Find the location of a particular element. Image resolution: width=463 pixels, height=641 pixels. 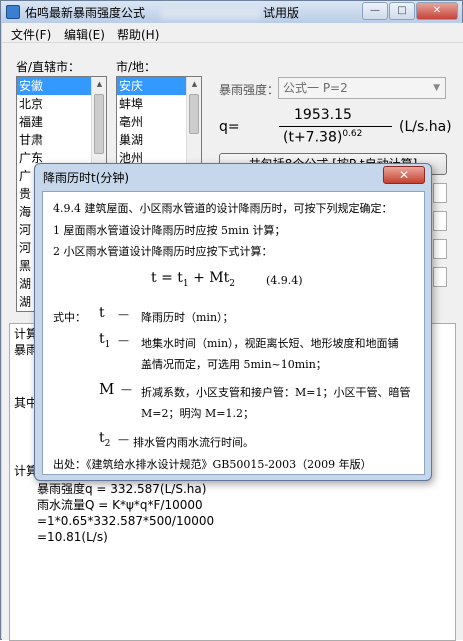

menu-bar: 文件(F) 编辑(E) 帮助(H) is located at coordinates (232, 33).